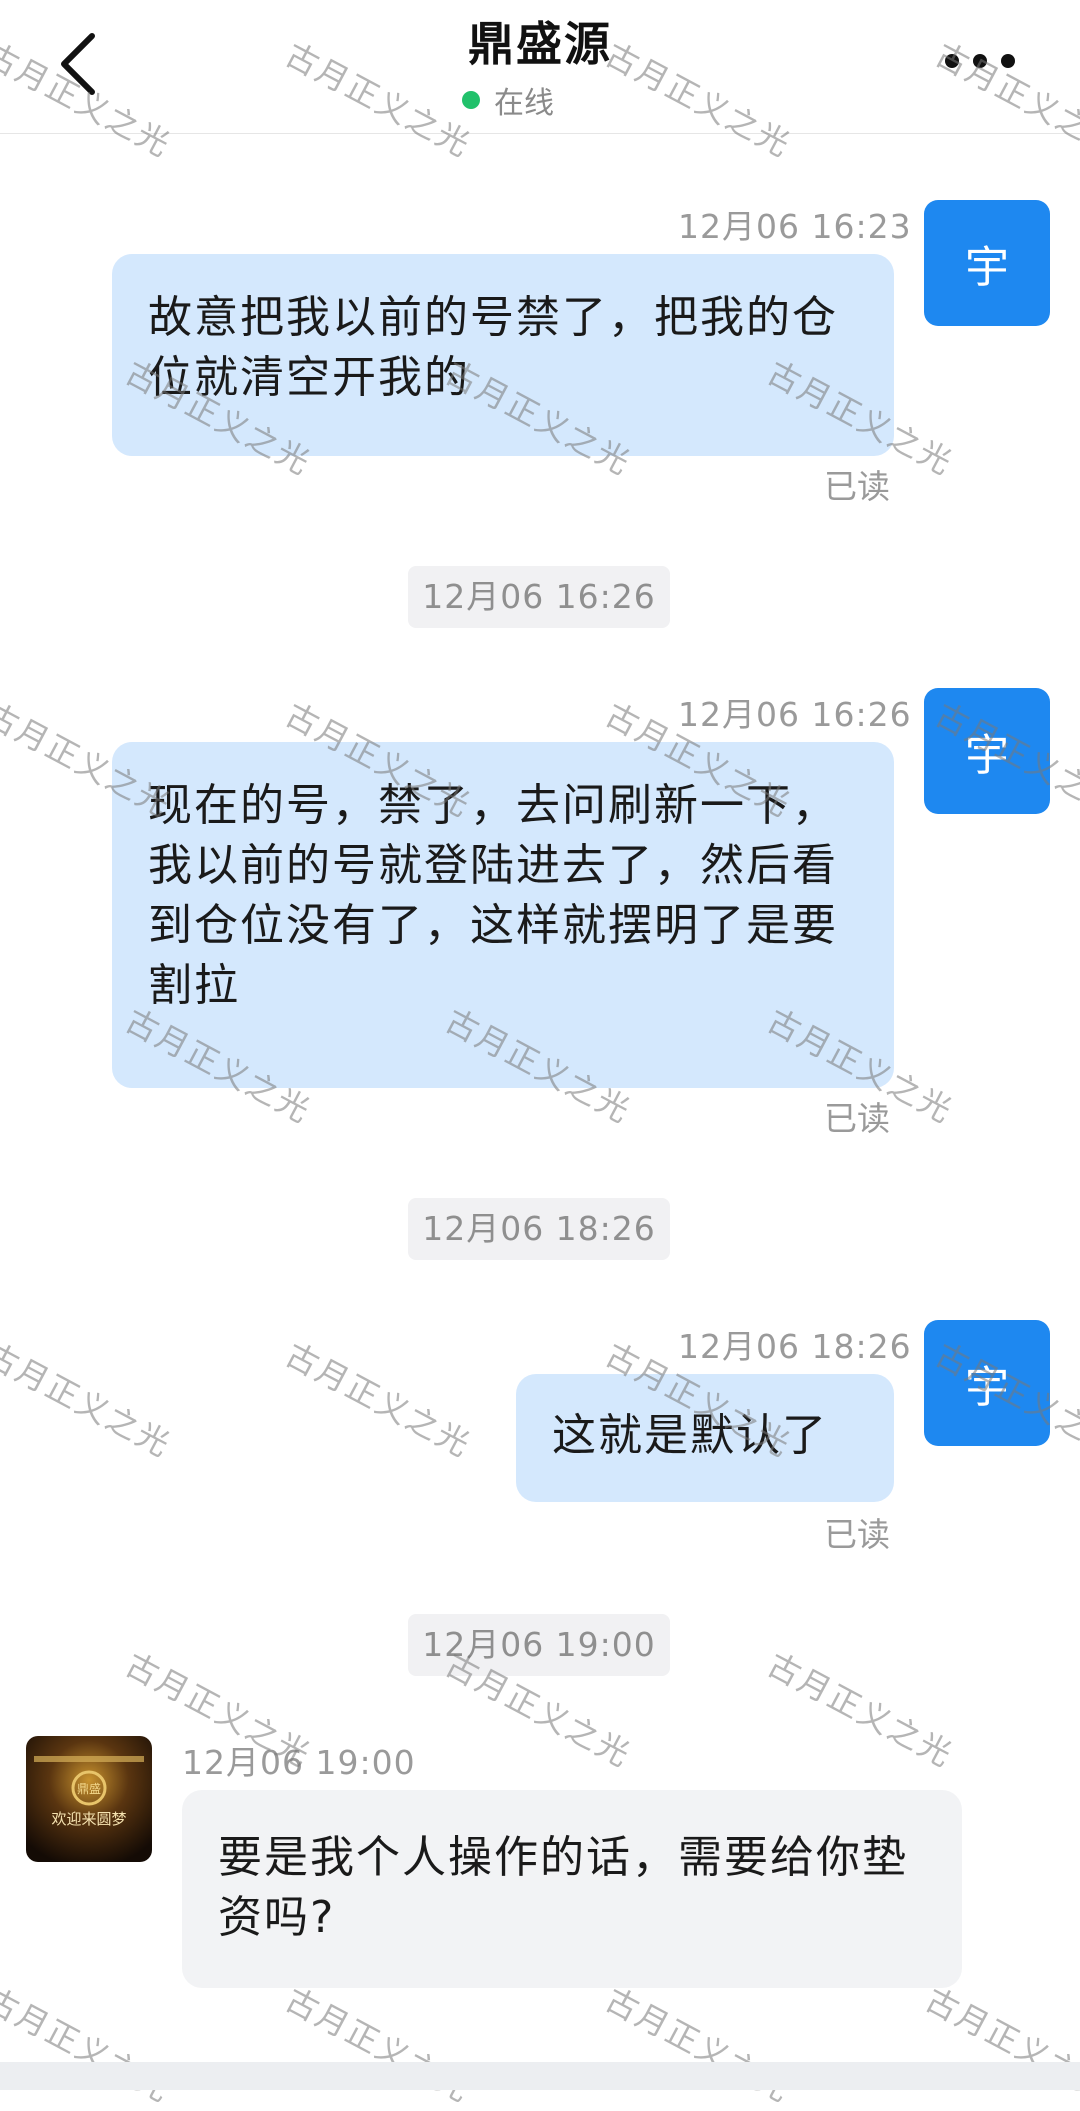 The image size is (1080, 2111). What do you see at coordinates (471, 100) in the screenshot?
I see `online-dot-icon` at bounding box center [471, 100].